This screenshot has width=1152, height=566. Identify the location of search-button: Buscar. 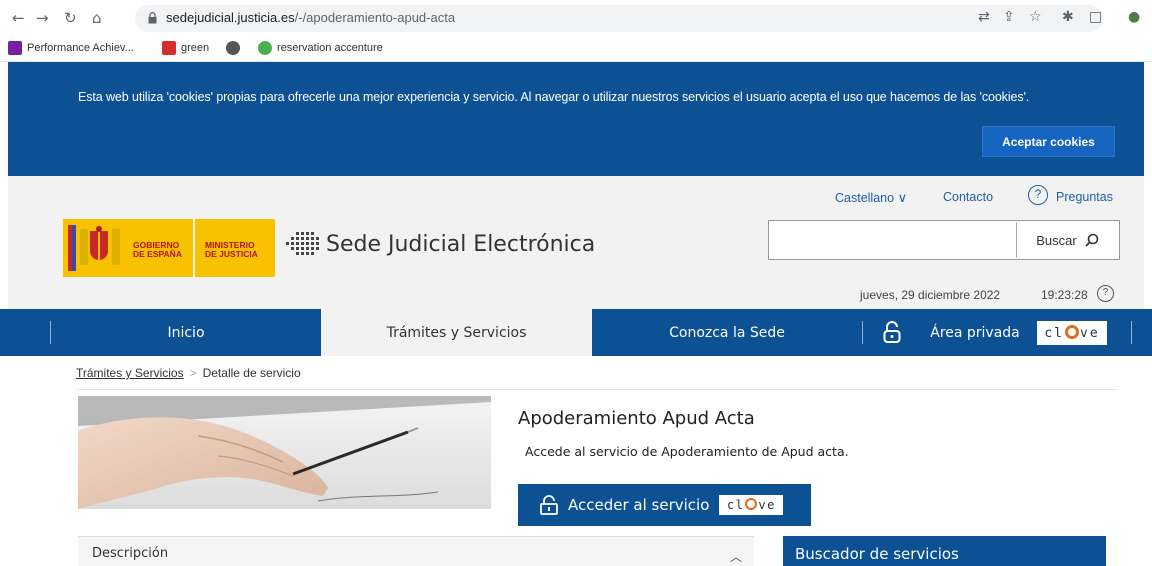
(1067, 240).